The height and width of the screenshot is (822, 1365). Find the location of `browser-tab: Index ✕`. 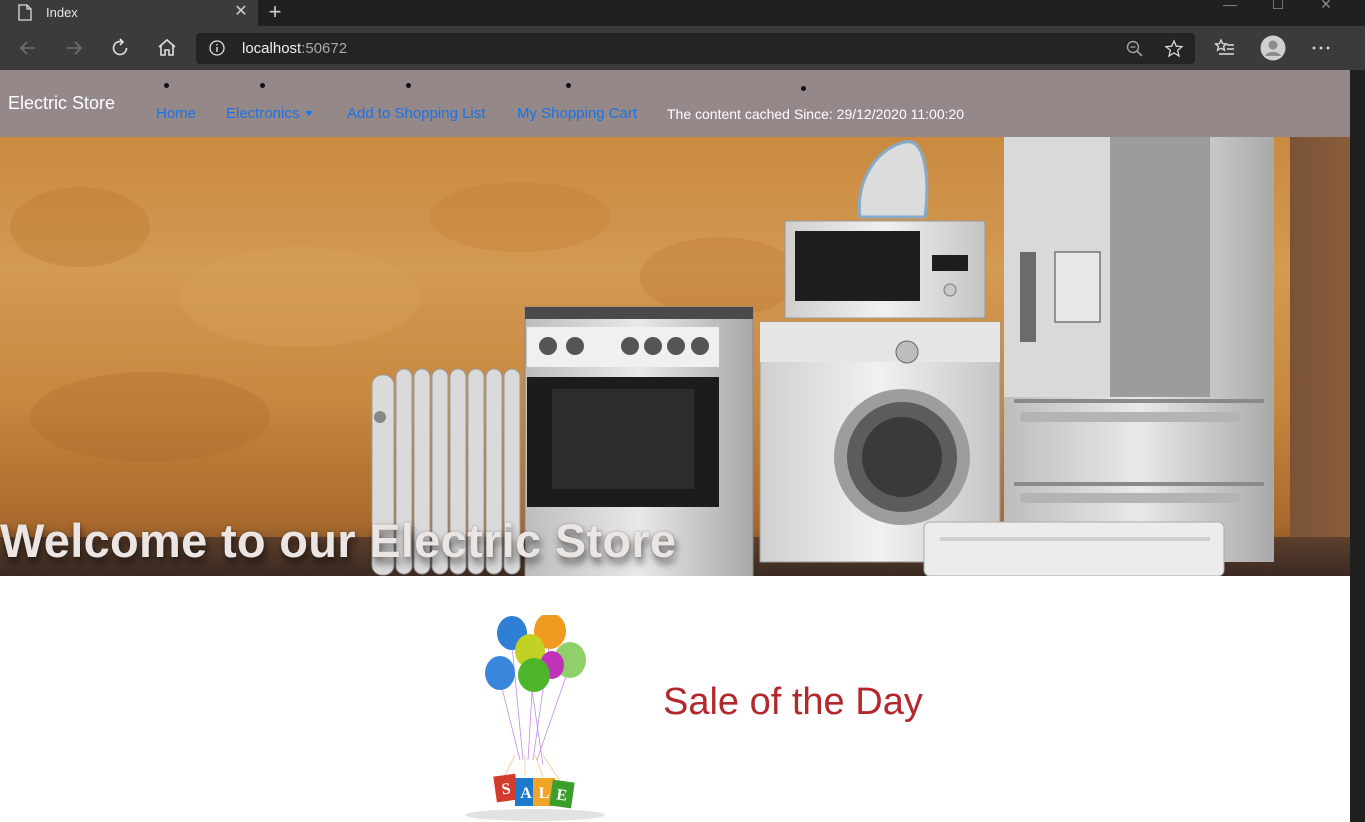

browser-tab: Index ✕ is located at coordinates (129, 13).